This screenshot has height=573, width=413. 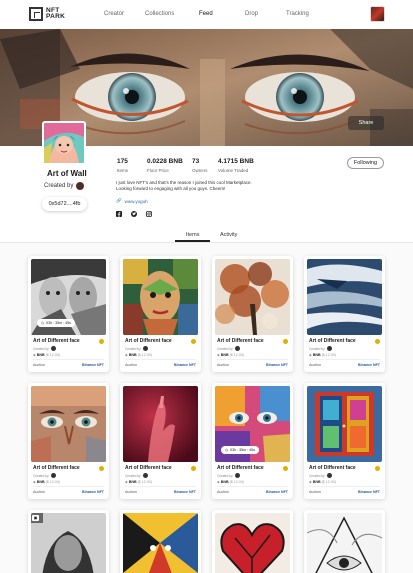 I want to click on nft-card: ▣, so click(x=68, y=541).